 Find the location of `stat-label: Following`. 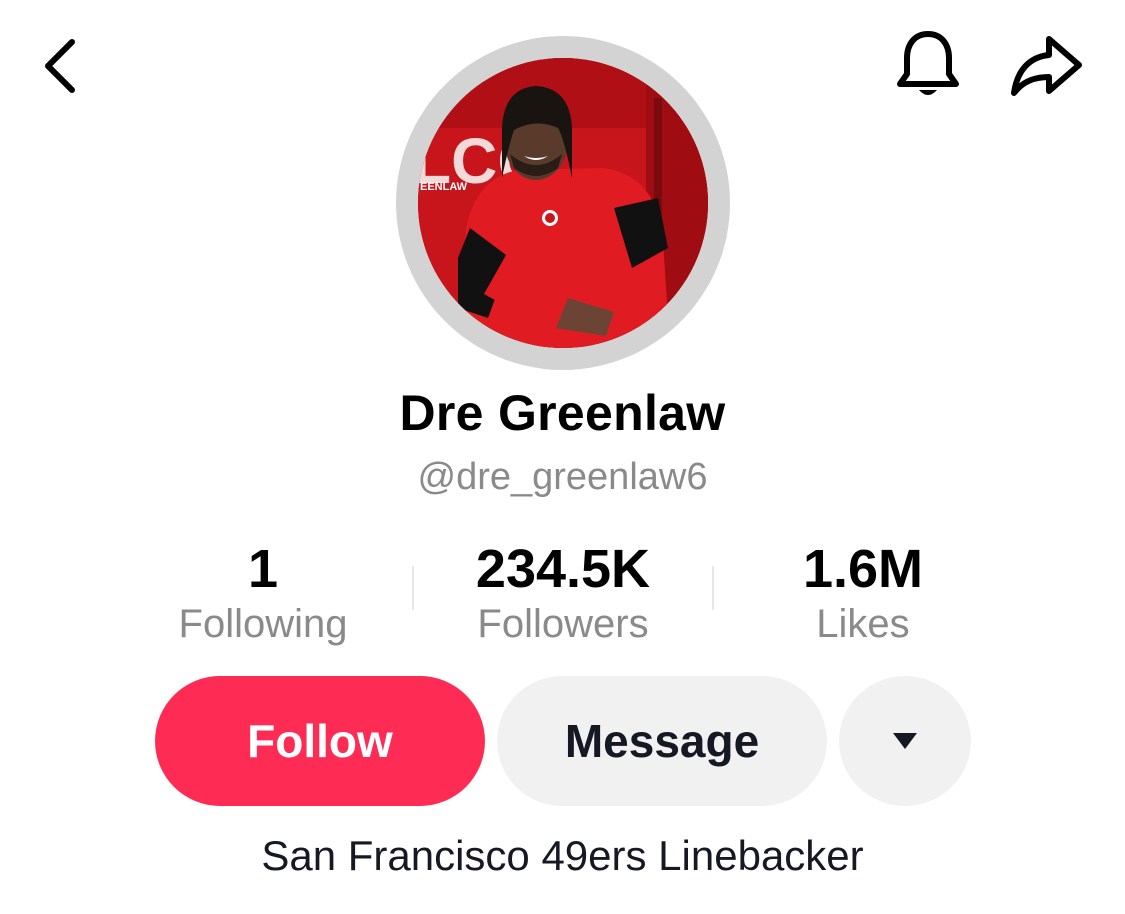

stat-label: Following is located at coordinates (263, 624).